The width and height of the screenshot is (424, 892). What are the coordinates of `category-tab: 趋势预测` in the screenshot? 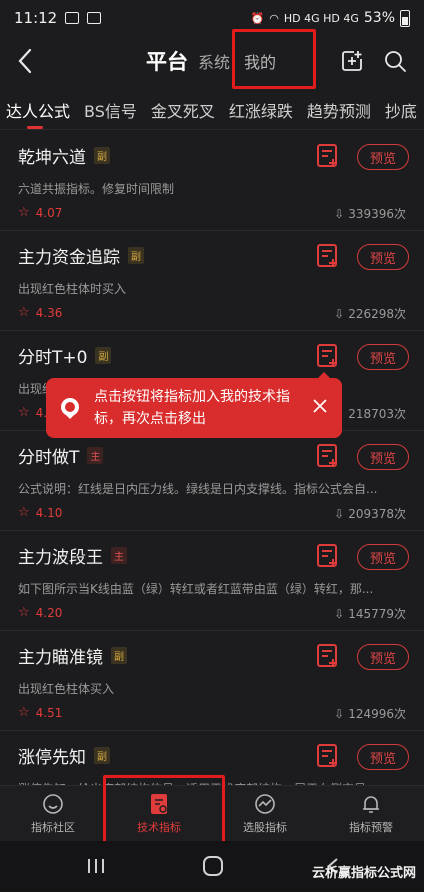 It's located at (339, 110).